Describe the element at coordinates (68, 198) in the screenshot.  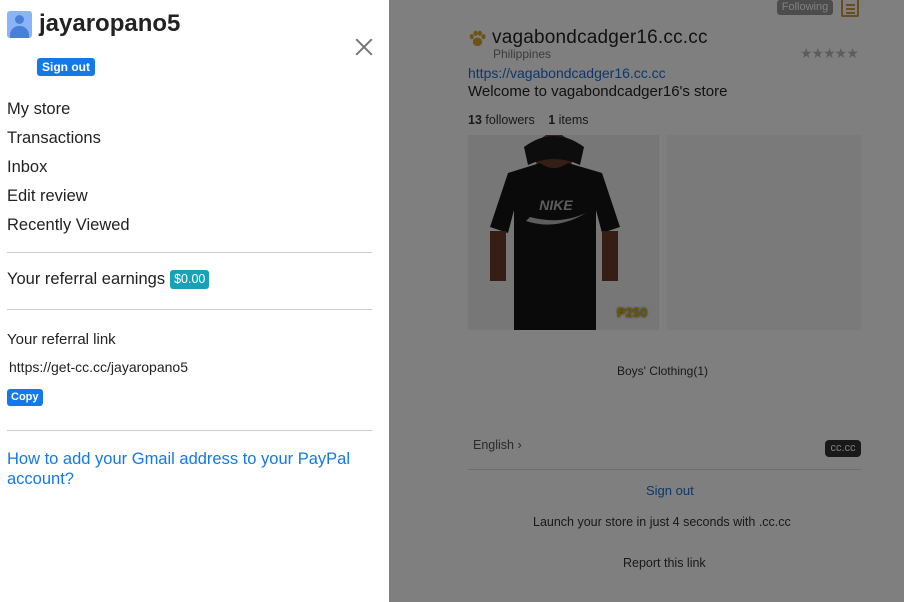
I see `menu-item-edit-review: Edit review` at that location.